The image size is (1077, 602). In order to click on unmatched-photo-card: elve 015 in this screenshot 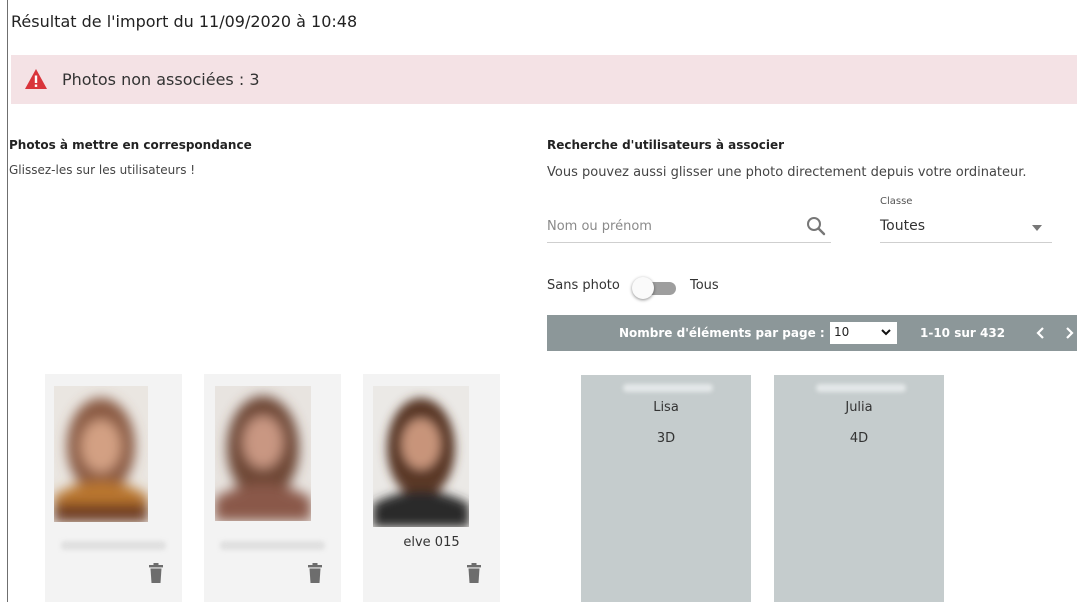, I will do `click(431, 488)`.